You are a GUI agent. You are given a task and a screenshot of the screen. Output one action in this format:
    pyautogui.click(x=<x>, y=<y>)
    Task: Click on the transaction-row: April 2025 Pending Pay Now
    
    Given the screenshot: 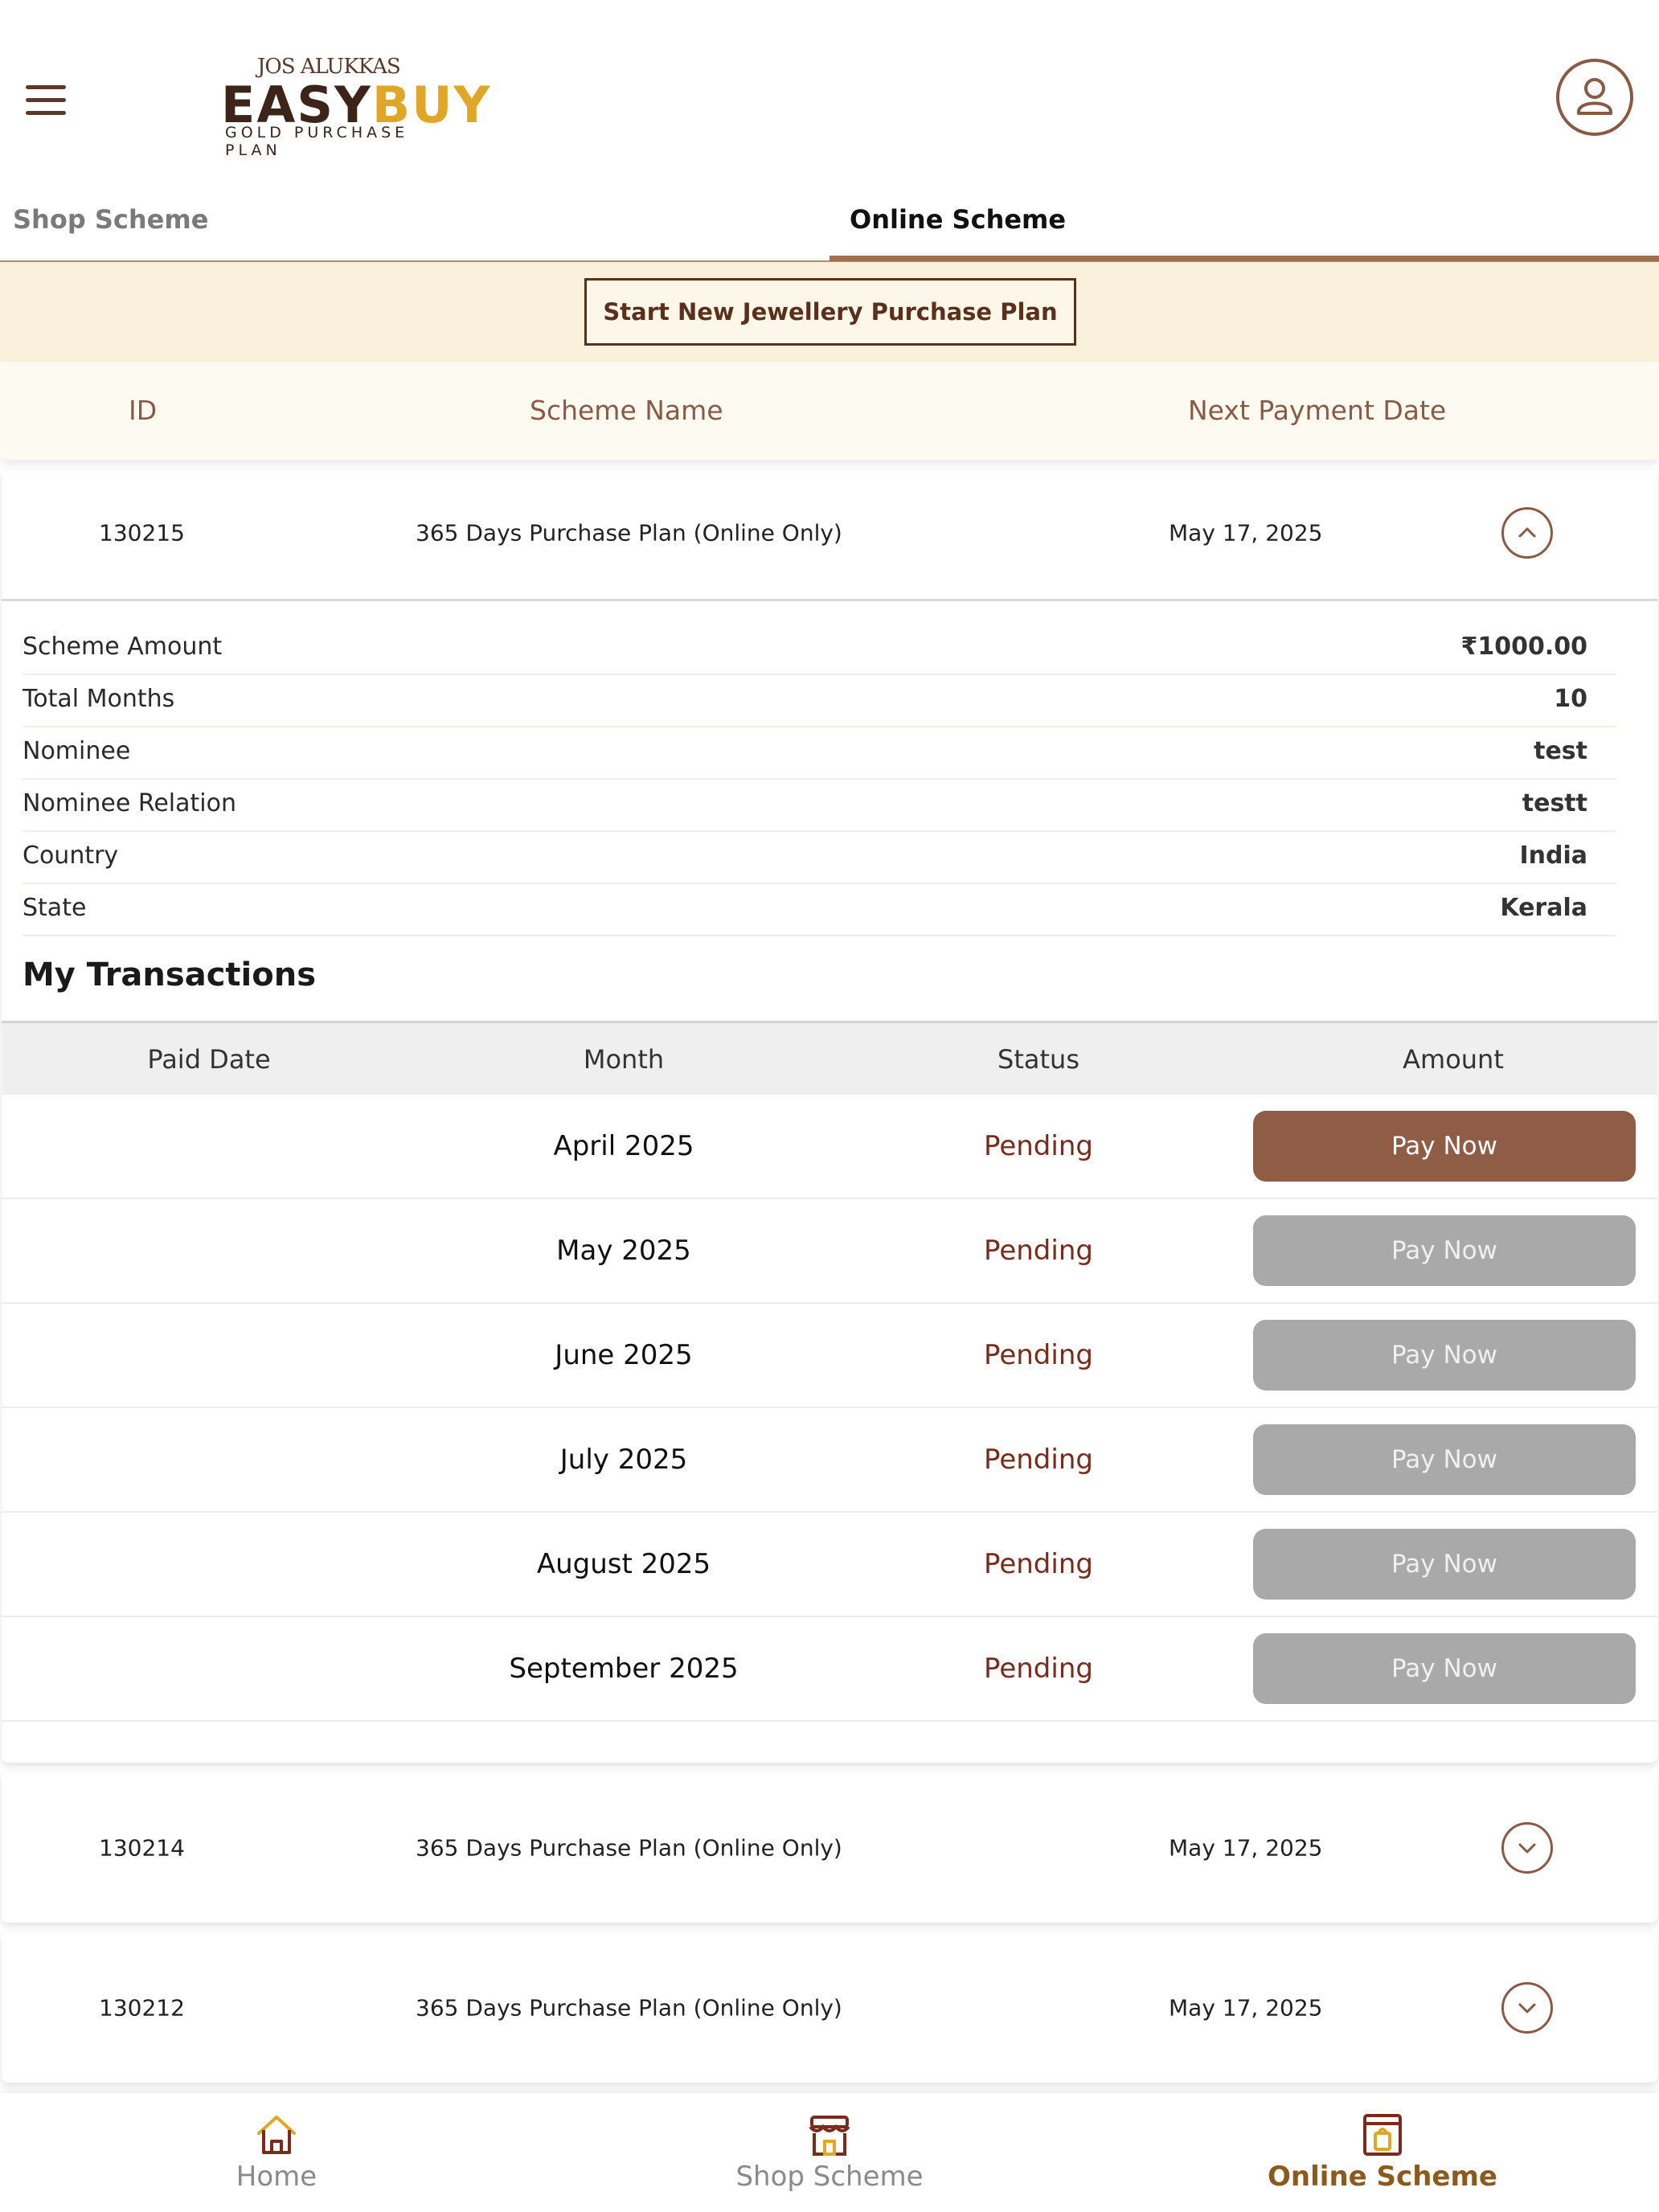 What is the action you would take?
    pyautogui.click(x=829, y=1147)
    